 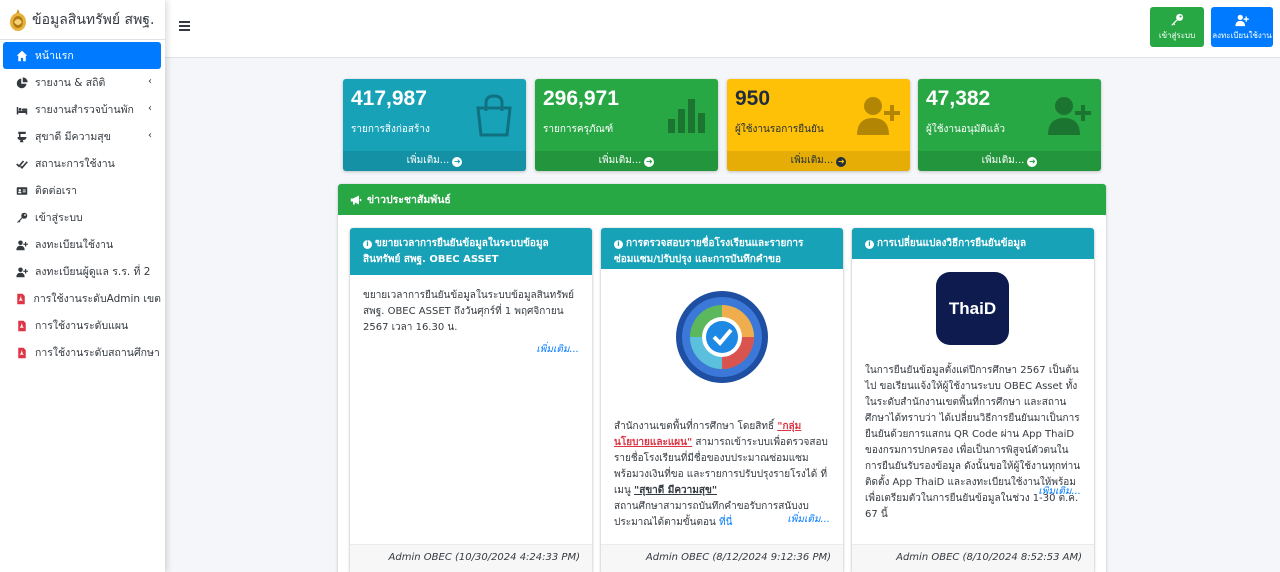 I want to click on register-button-label: ลงทะเบียนใช้งาน, so click(x=1242, y=35).